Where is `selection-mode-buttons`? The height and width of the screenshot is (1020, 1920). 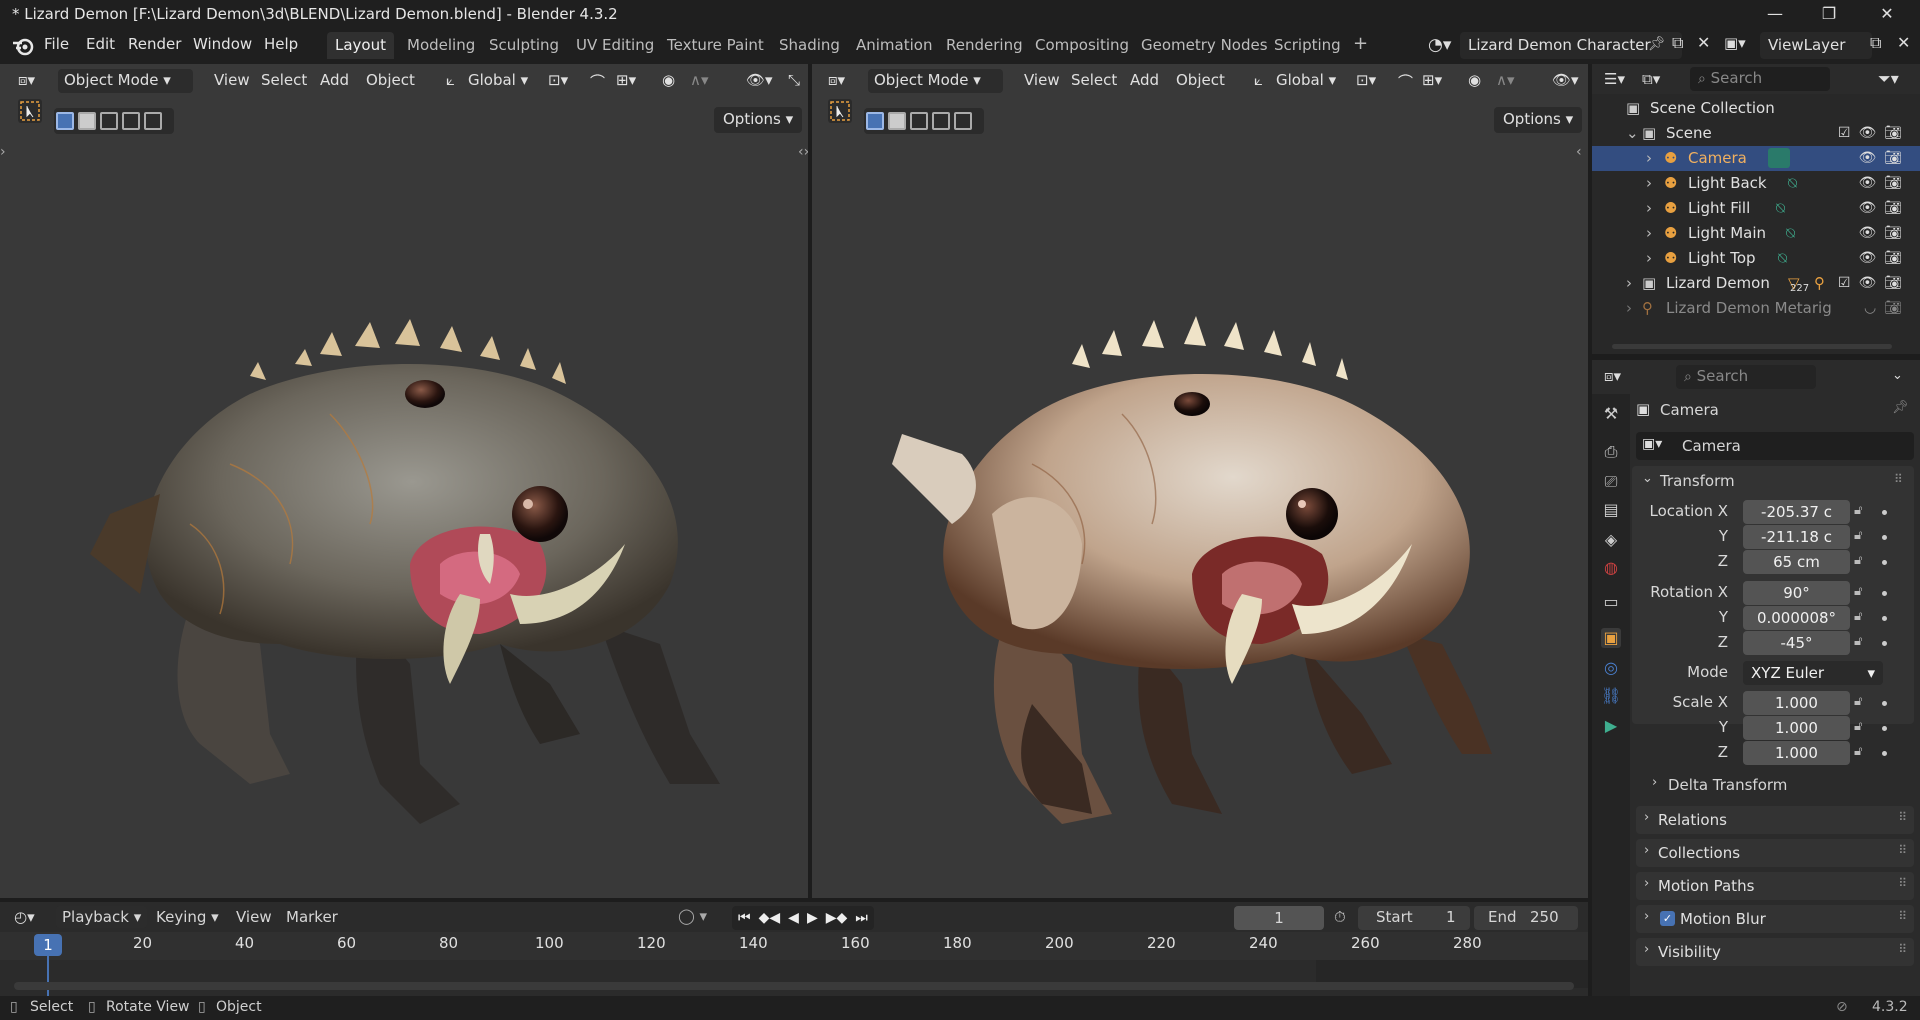 selection-mode-buttons is located at coordinates (114, 121).